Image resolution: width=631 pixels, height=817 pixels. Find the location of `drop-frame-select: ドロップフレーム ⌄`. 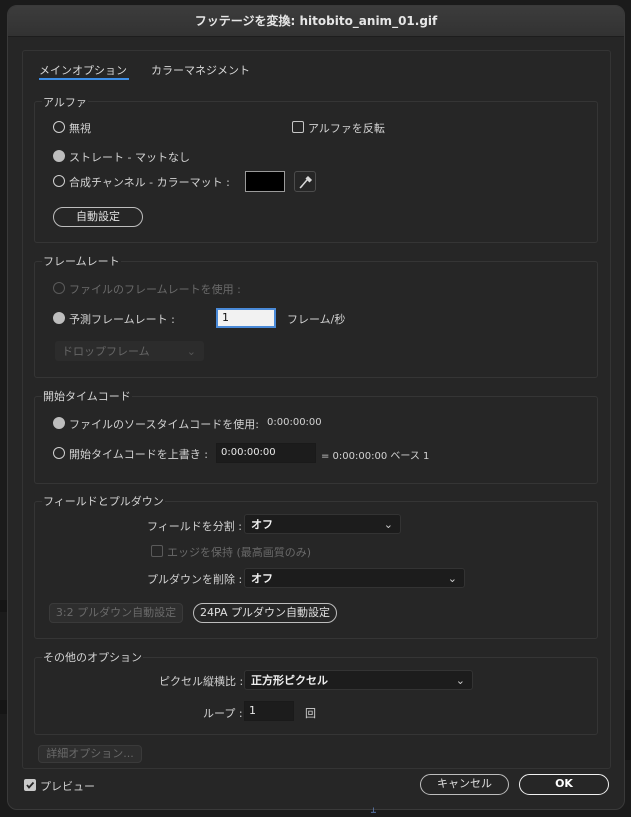

drop-frame-select: ドロップフレーム ⌄ is located at coordinates (129, 351).